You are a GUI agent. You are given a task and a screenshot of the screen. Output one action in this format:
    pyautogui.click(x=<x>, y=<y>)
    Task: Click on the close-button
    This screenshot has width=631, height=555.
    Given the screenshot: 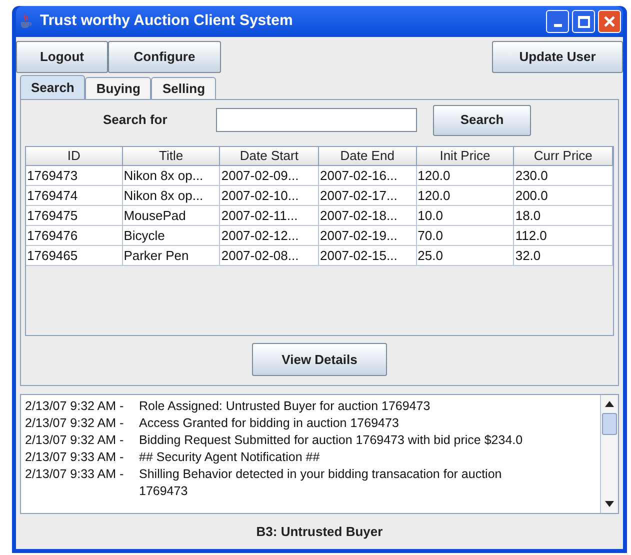 What is the action you would take?
    pyautogui.click(x=609, y=21)
    